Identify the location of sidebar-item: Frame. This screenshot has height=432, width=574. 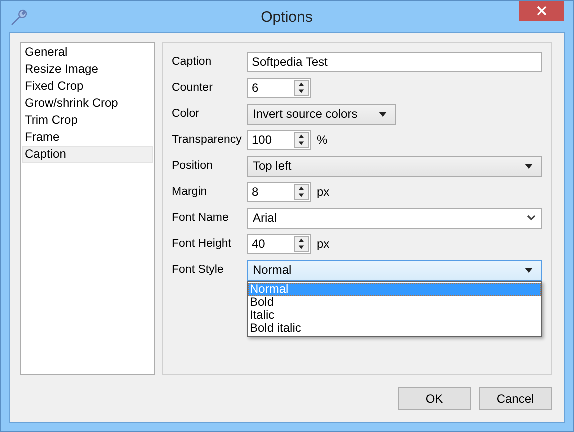
(87, 137).